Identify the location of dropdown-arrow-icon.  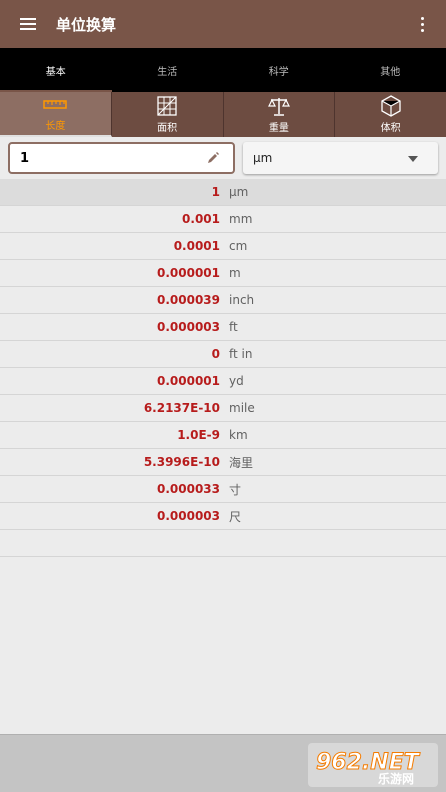
(413, 159).